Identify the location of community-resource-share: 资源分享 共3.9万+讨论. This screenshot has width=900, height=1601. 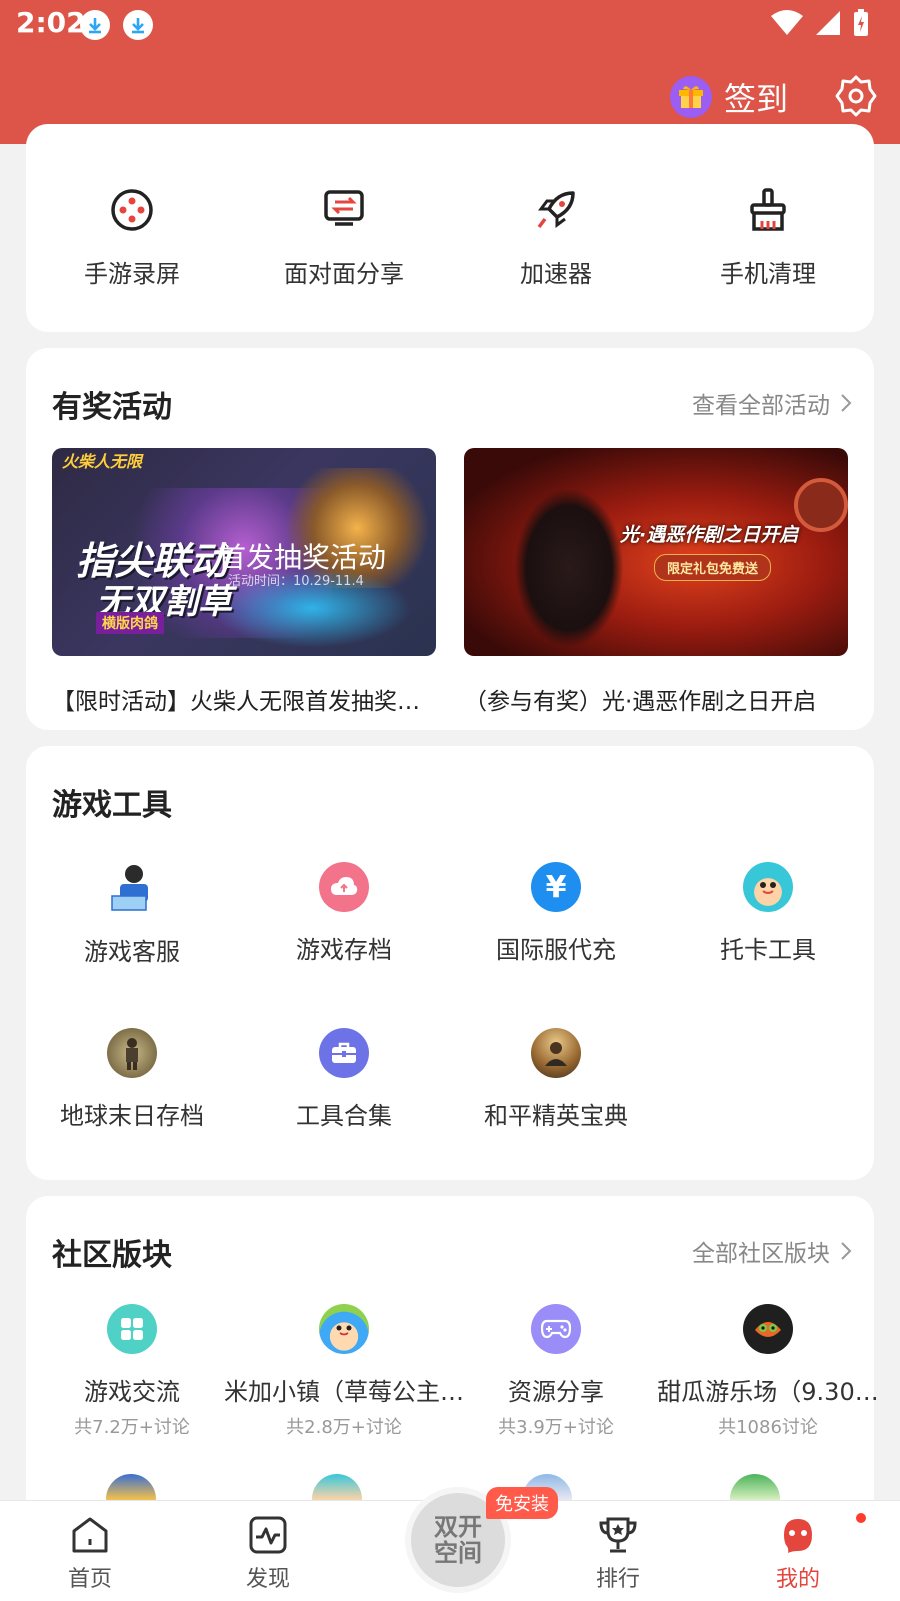
(556, 1371).